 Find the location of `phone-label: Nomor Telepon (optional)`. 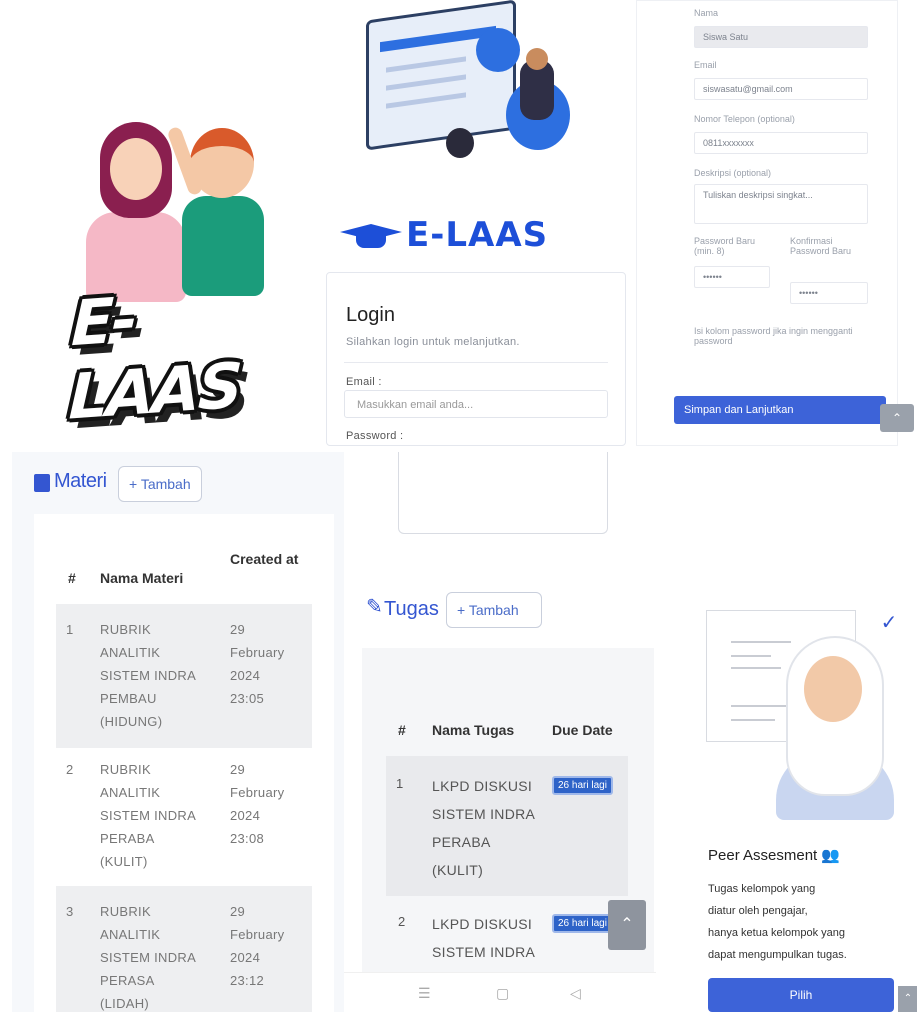

phone-label: Nomor Telepon (optional) is located at coordinates (744, 119).